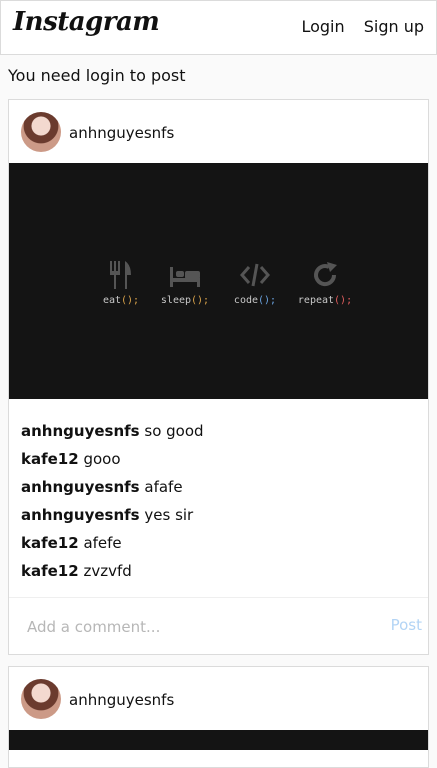  Describe the element at coordinates (218, 571) in the screenshot. I see `comment: kafe12 zvzvfd` at that location.